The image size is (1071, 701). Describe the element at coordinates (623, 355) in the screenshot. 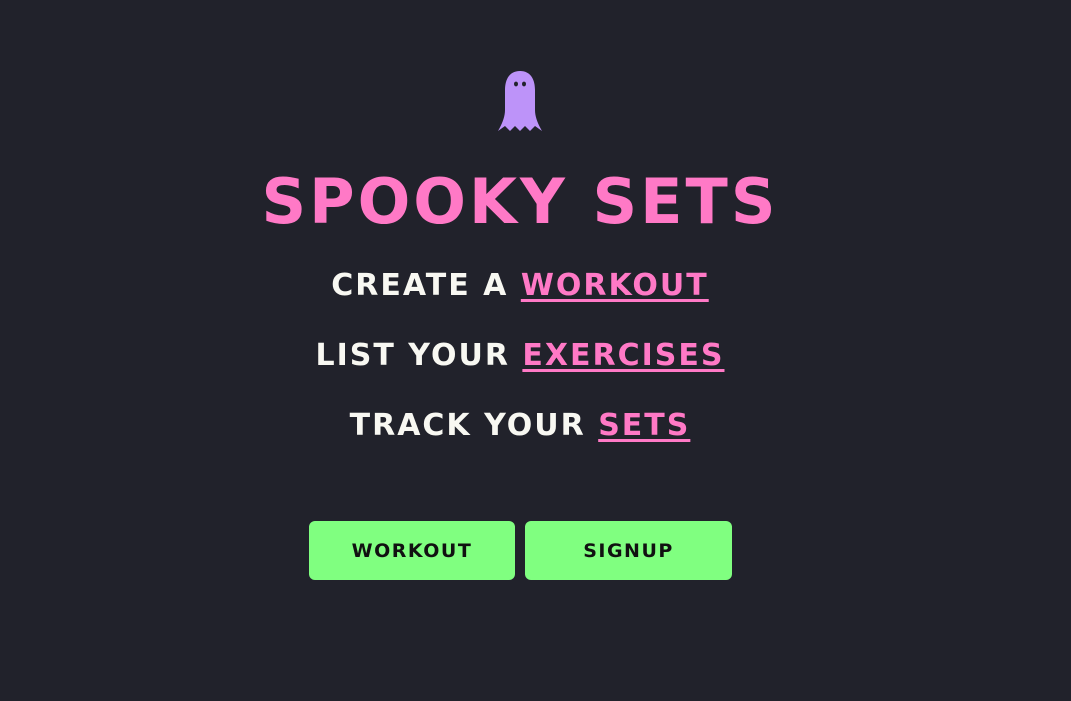

I see `exercises-link: Exercises` at that location.